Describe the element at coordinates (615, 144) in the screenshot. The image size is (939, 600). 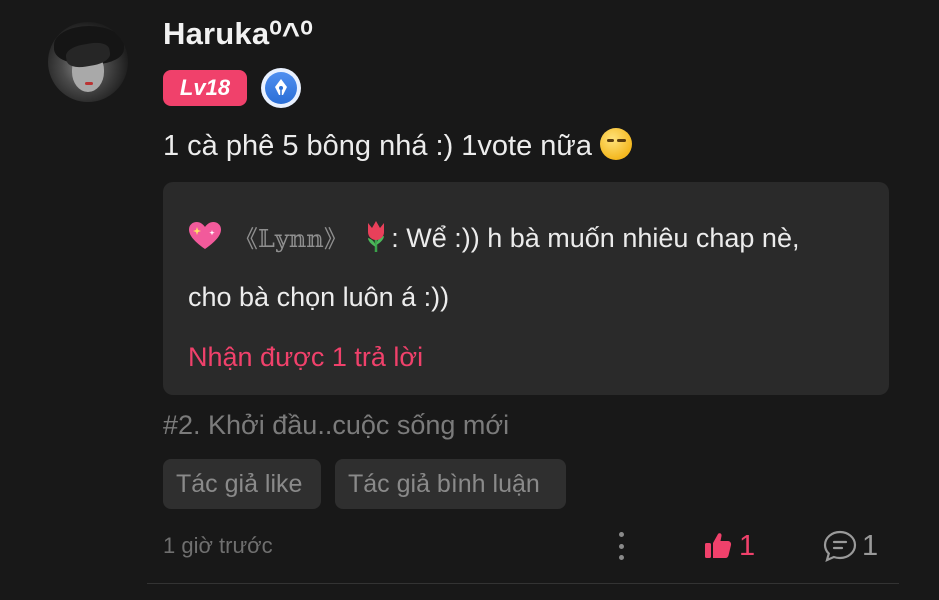
I see `smirk-emoji-icon` at that location.